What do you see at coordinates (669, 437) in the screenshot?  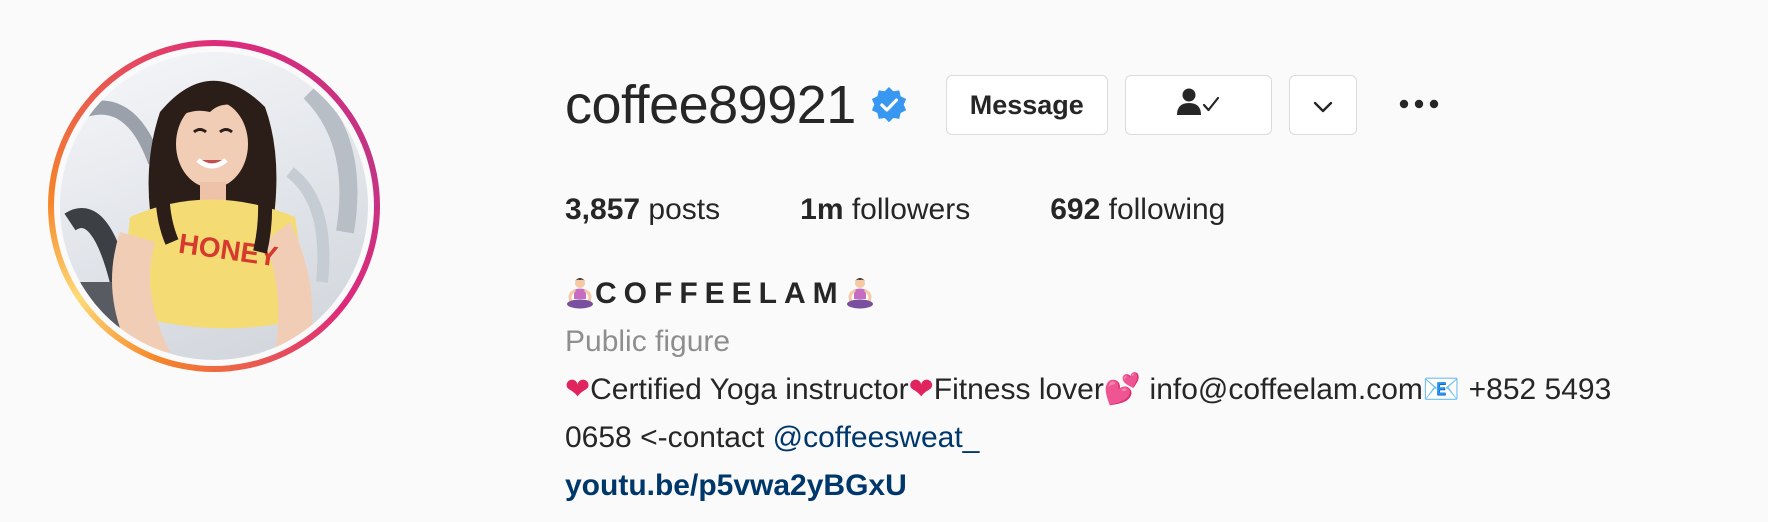 I see `bio-text: 0658 <-contact` at bounding box center [669, 437].